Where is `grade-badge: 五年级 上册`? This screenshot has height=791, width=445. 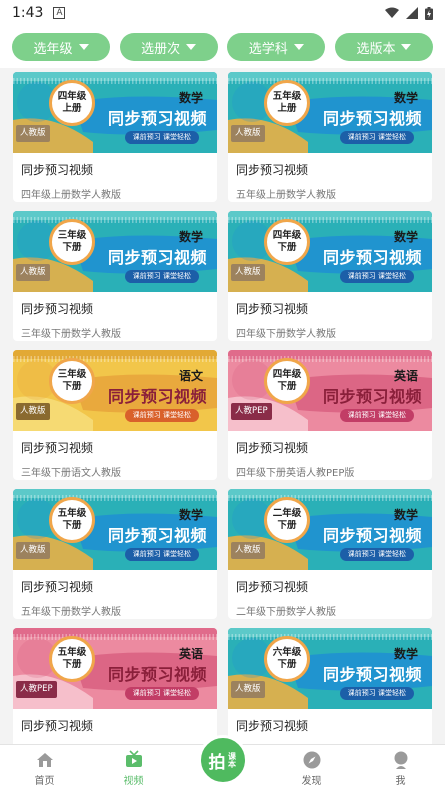 grade-badge: 五年级 上册 is located at coordinates (287, 103).